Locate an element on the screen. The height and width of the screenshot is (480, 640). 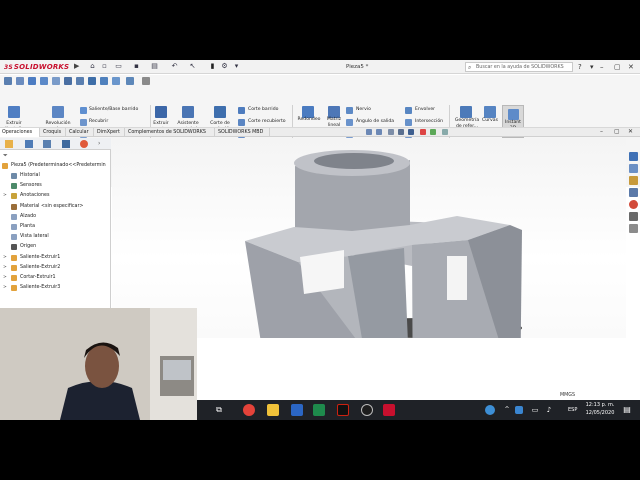
open-icon: ▭ is located at coordinates (118, 66).